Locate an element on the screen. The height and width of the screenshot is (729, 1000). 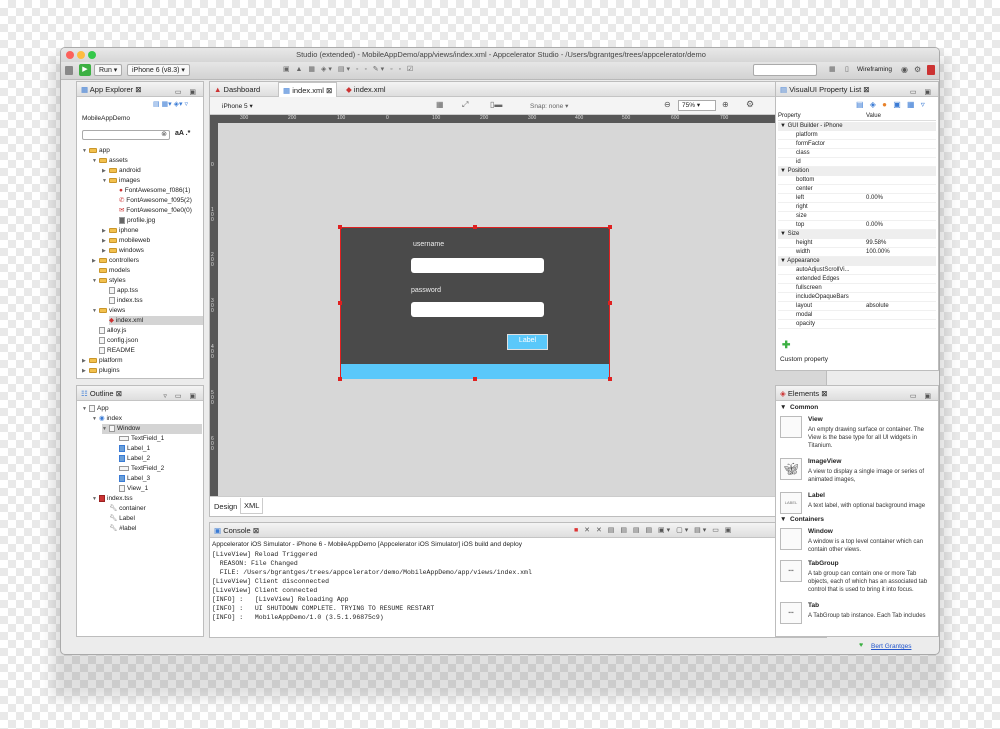
panel-controls: ▿ ▭ ▣ is located at coordinates (181, 396).